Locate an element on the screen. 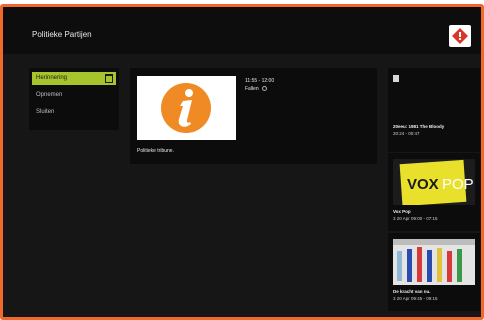  program-status: Fallen is located at coordinates (256, 89).